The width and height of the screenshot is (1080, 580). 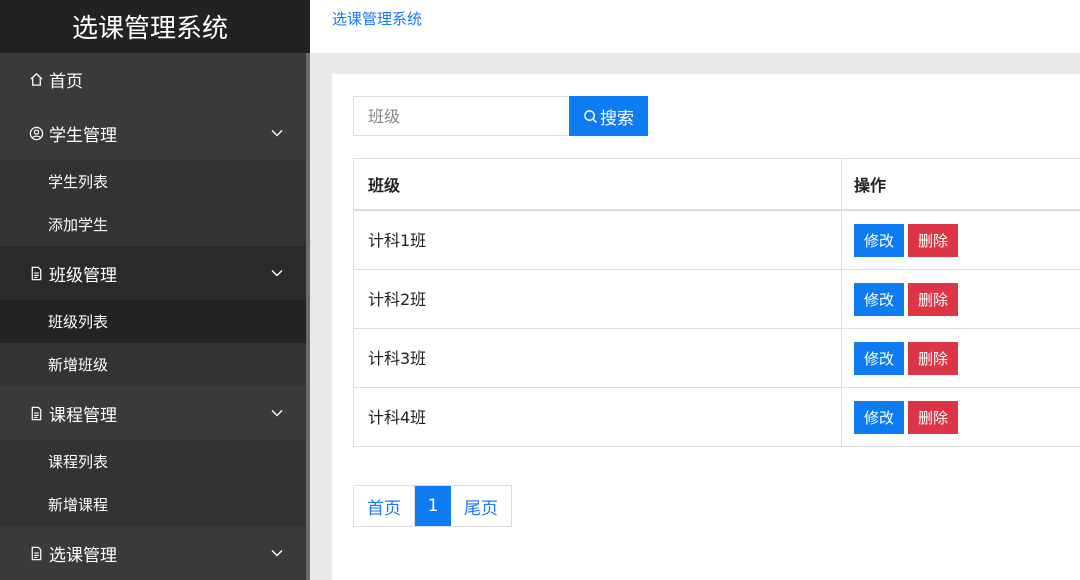 What do you see at coordinates (155, 321) in the screenshot?
I see `sidebar-item-class-list: 班级列表` at bounding box center [155, 321].